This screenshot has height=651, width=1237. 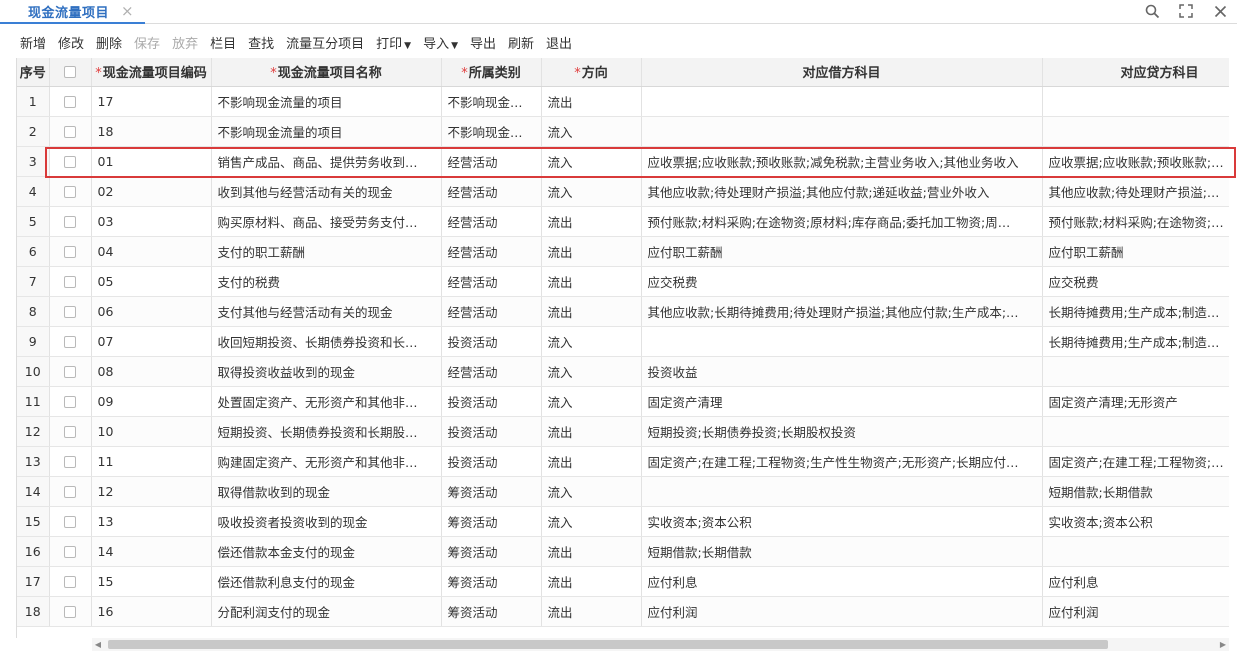 What do you see at coordinates (151, 401) in the screenshot?
I see `cell-code: 09` at bounding box center [151, 401].